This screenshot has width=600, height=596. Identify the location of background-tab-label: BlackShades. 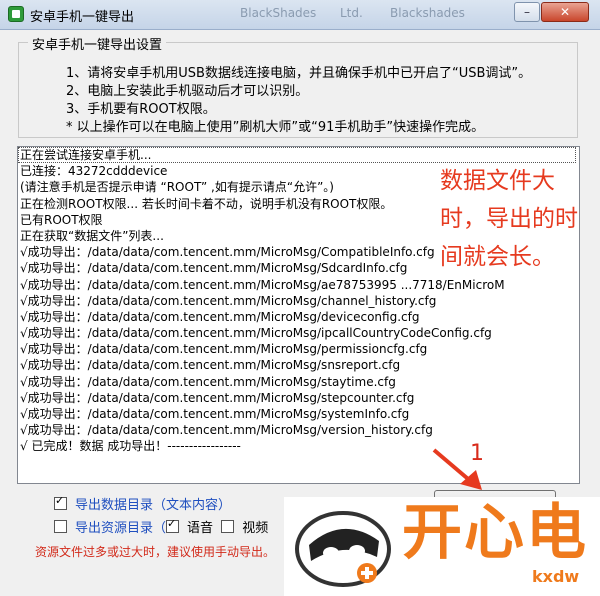
(278, 13).